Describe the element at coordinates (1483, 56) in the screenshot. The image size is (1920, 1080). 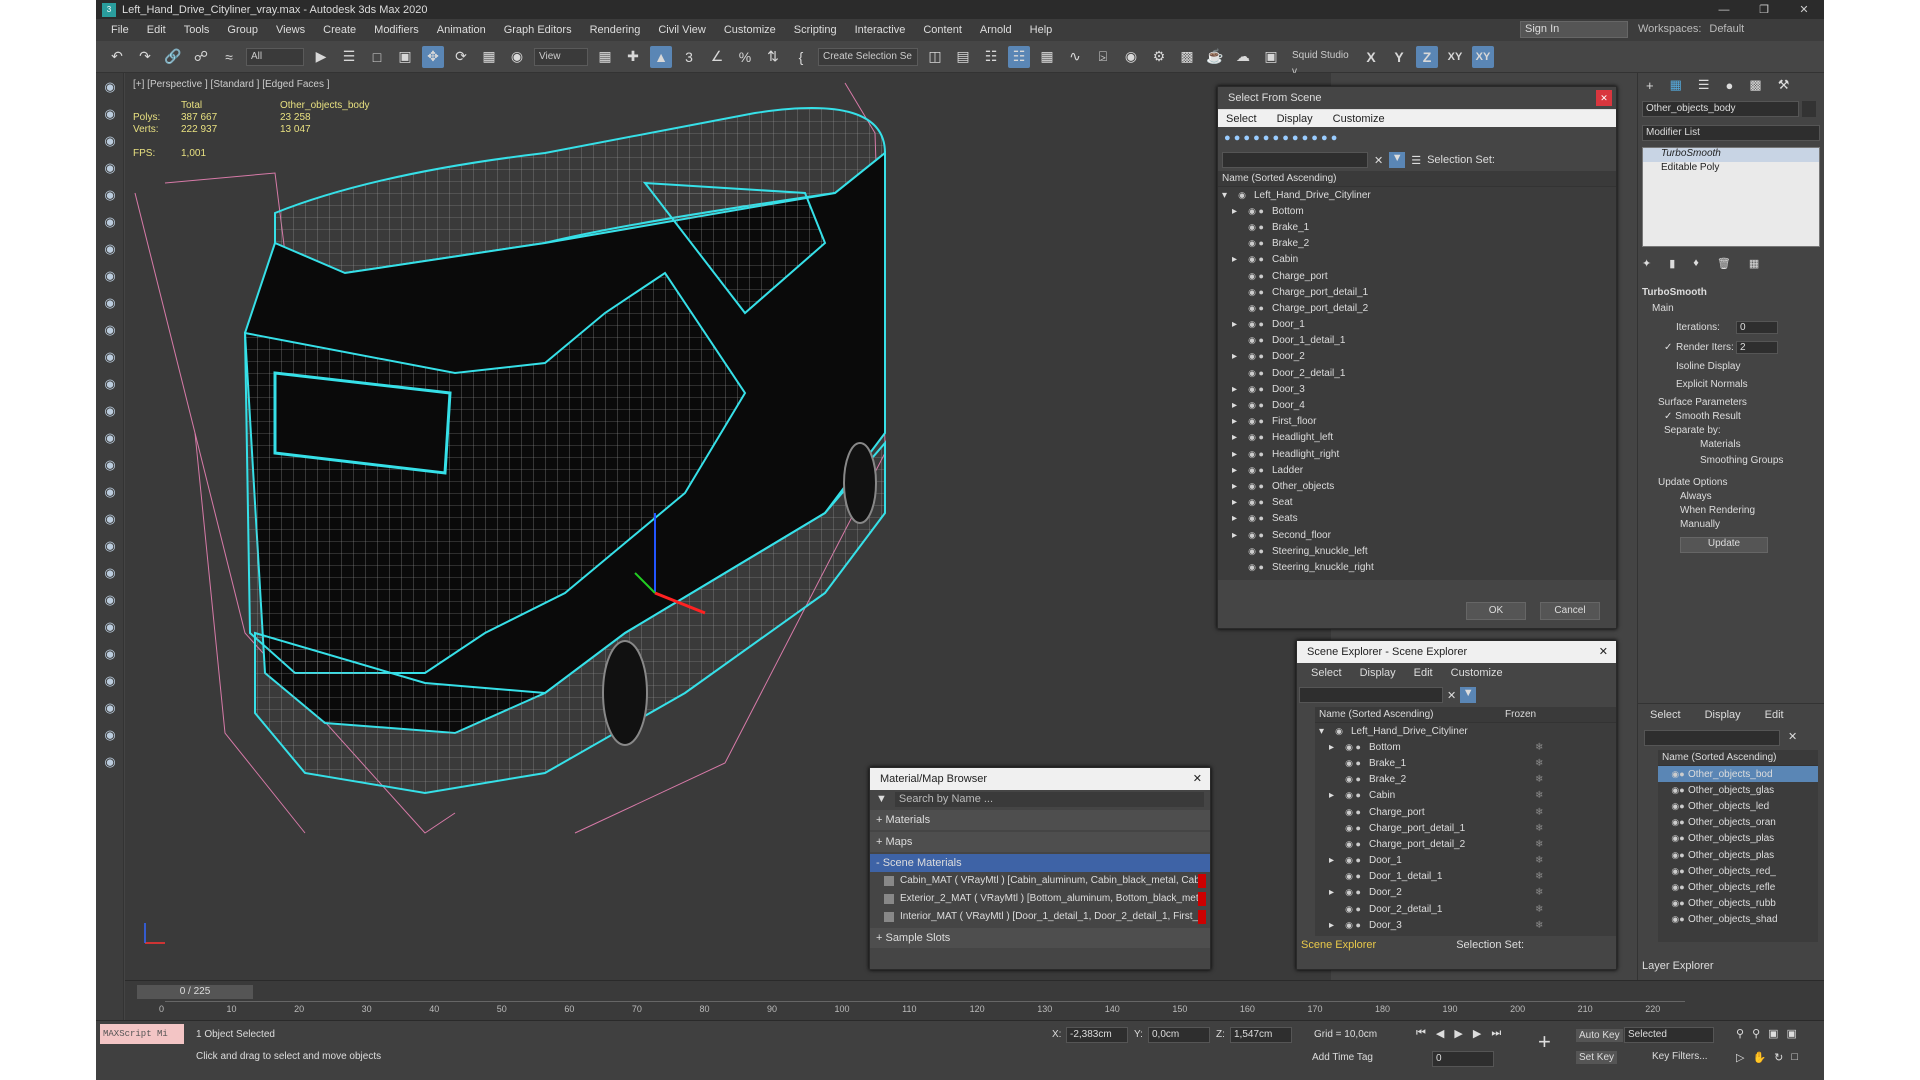
I see `axis-xy-plane-button: XY` at that location.